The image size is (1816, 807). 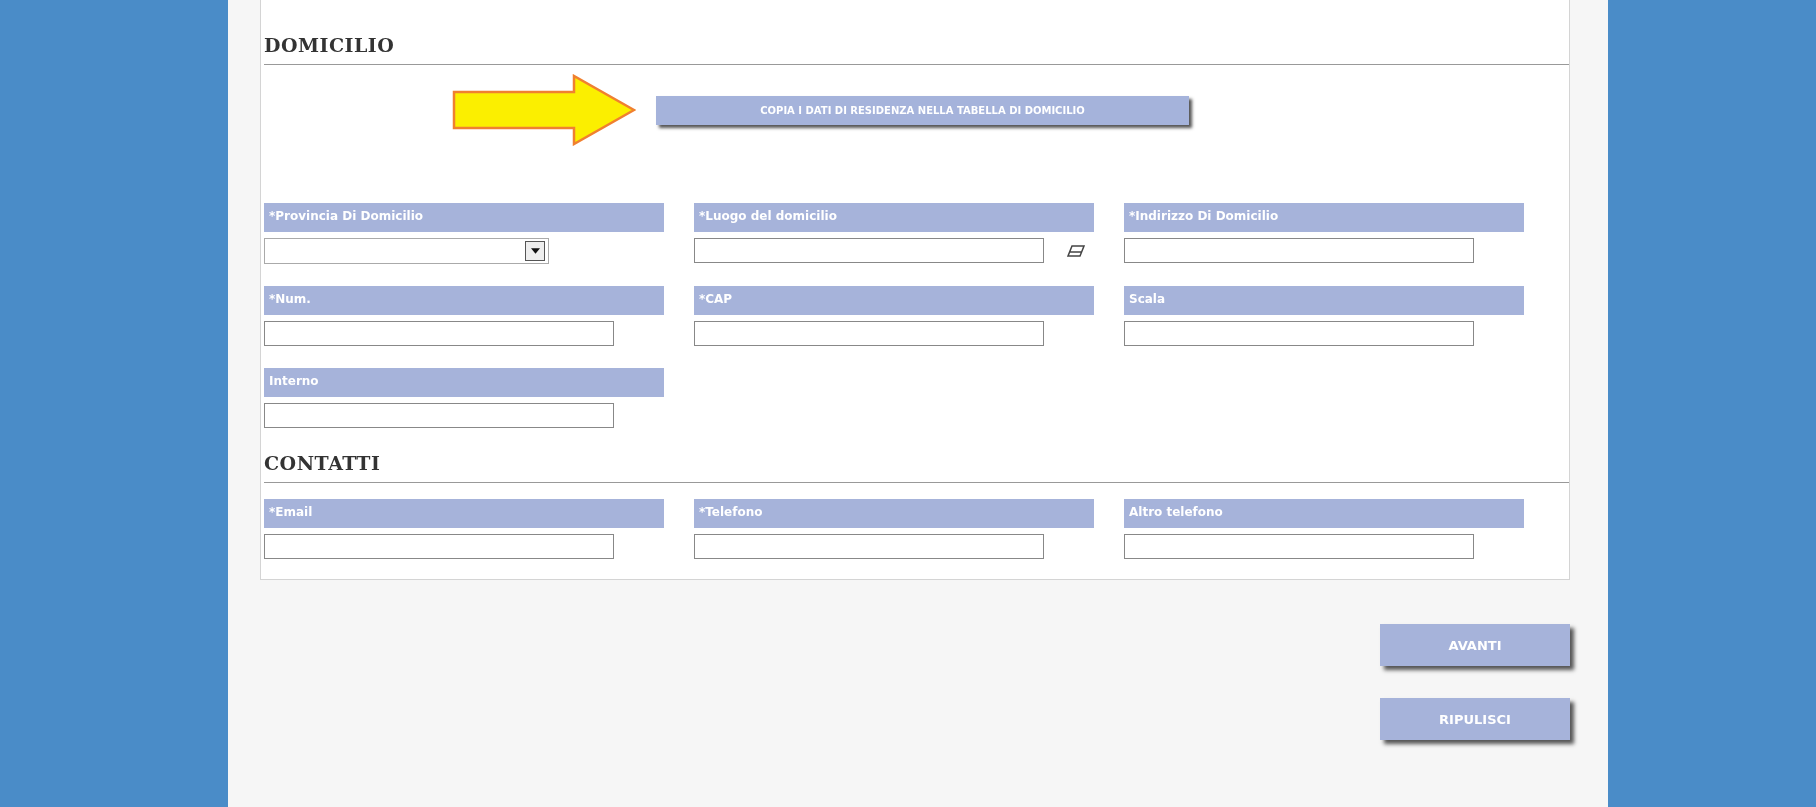 I want to click on field-label: *Indirizzo Di Domicilio, so click(x=1324, y=217).